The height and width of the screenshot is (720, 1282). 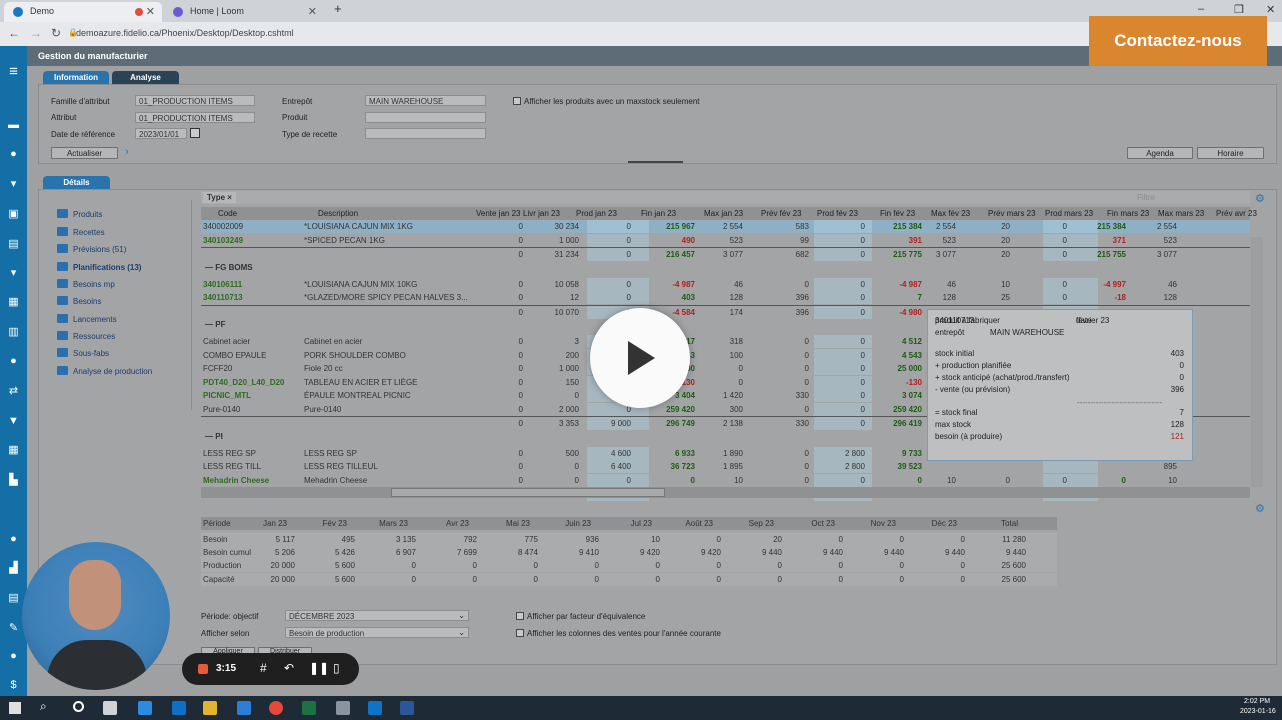 What do you see at coordinates (336, 668) in the screenshot?
I see `trash-icon: ▯` at bounding box center [336, 668].